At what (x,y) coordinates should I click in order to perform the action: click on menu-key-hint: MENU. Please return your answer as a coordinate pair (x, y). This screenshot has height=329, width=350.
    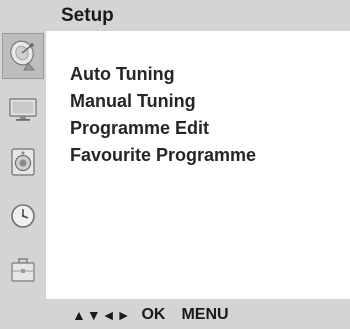
    Looking at the image, I should click on (205, 314).